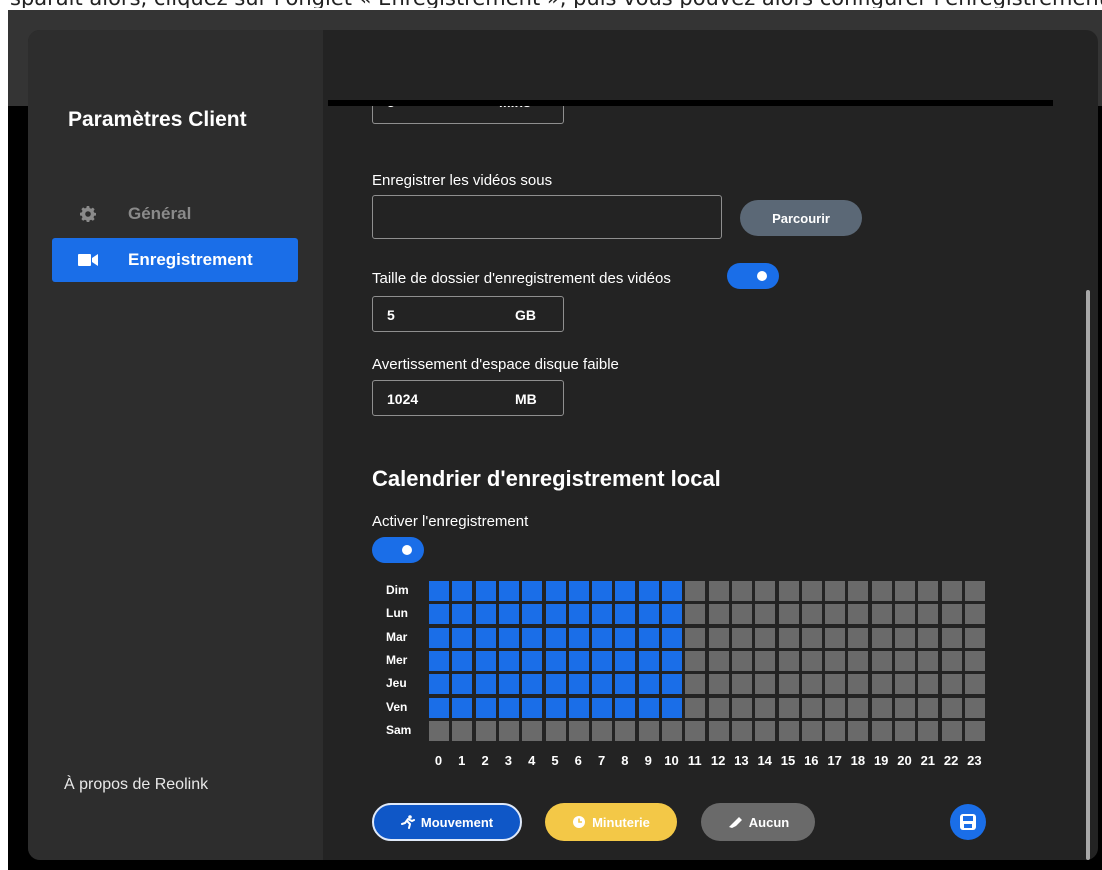 The width and height of the screenshot is (1102, 870). What do you see at coordinates (968, 822) in the screenshot?
I see `save-button` at bounding box center [968, 822].